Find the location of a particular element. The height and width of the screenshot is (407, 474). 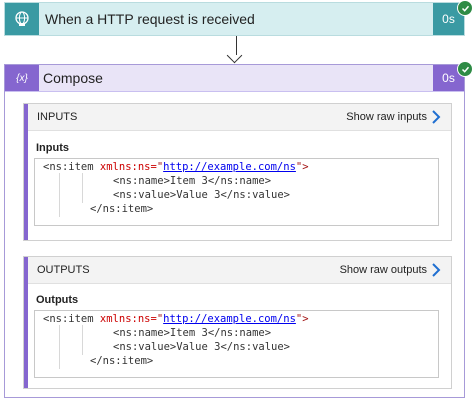

inputs-title: INPUTS is located at coordinates (57, 117).